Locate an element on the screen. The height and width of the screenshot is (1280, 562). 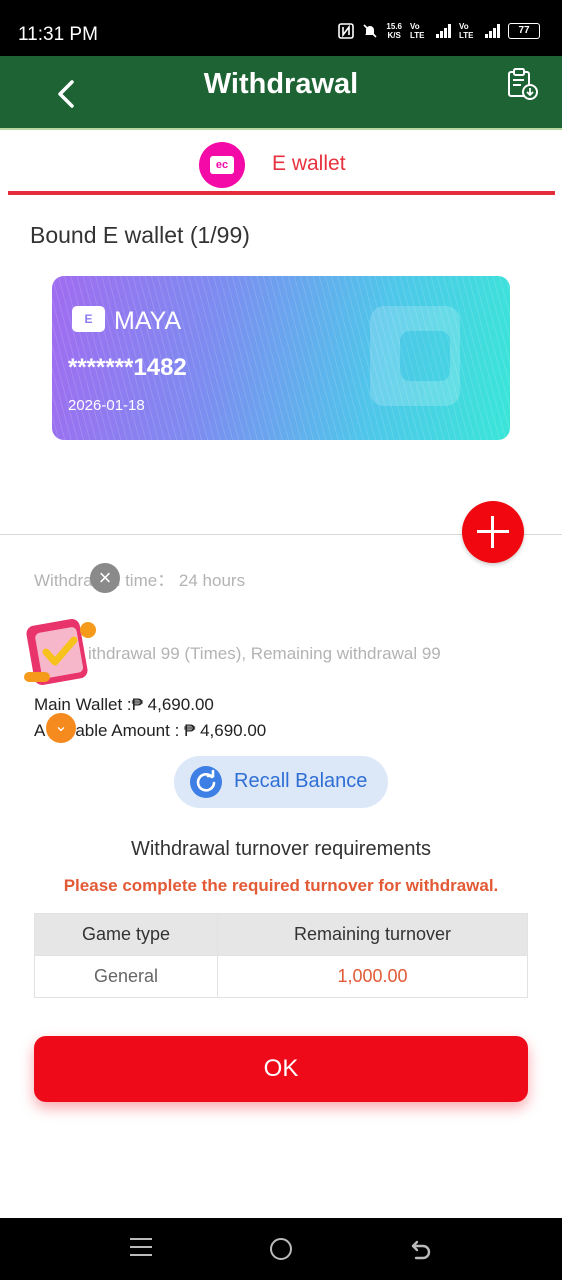
system-nav-bar is located at coordinates (281, 1249).